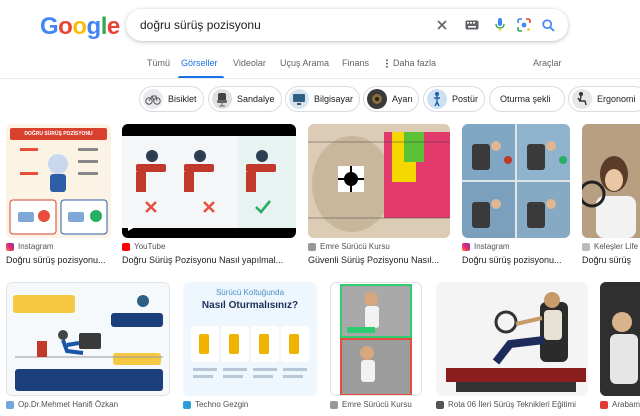 This screenshot has width=640, height=416. I want to click on image-result: Arabam, so click(620, 349).